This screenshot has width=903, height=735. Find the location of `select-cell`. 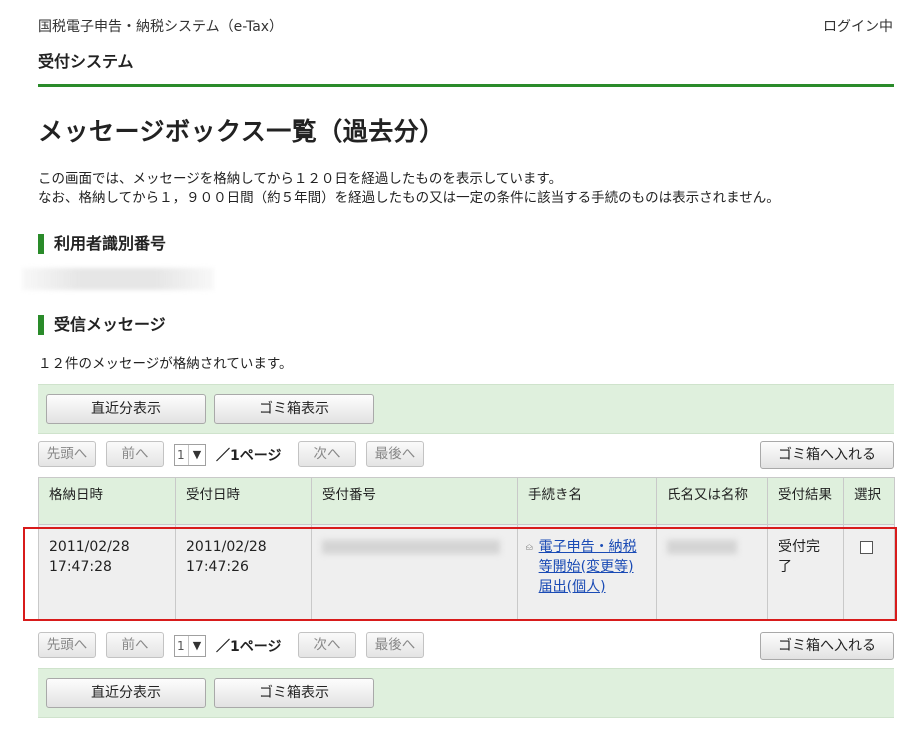

select-cell is located at coordinates (869, 572).